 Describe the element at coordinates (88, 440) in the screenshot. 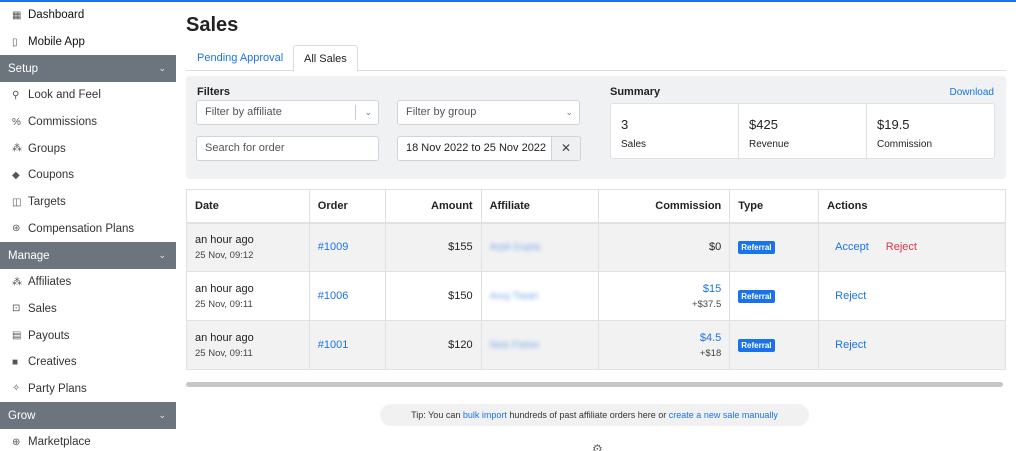

I see `sidebar-item-marketplace: ⊕ Marketplace` at that location.